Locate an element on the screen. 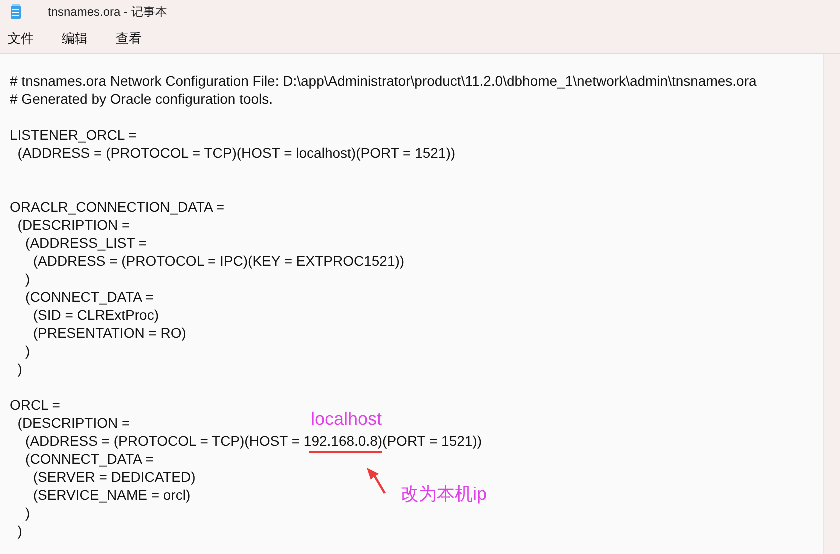 The width and height of the screenshot is (840, 554). text-line: # tnsnames.ora Network Configuration File: D:\app\Administrator\product\11.2.0\dbhome_1\network\admin\tnsnames.ora is located at coordinates (383, 81).